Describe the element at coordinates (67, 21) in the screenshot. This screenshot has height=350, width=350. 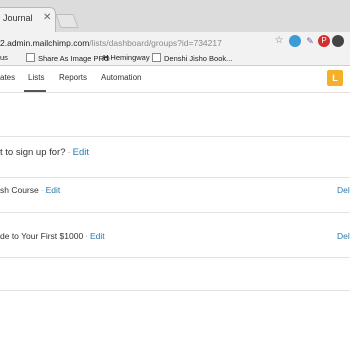
I see `new-tab-button` at that location.